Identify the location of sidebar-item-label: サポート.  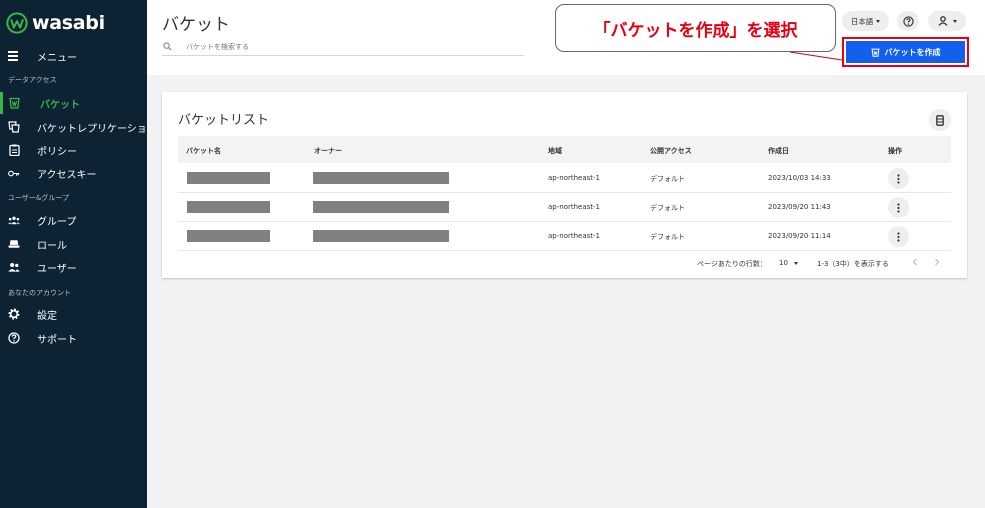
(57, 340).